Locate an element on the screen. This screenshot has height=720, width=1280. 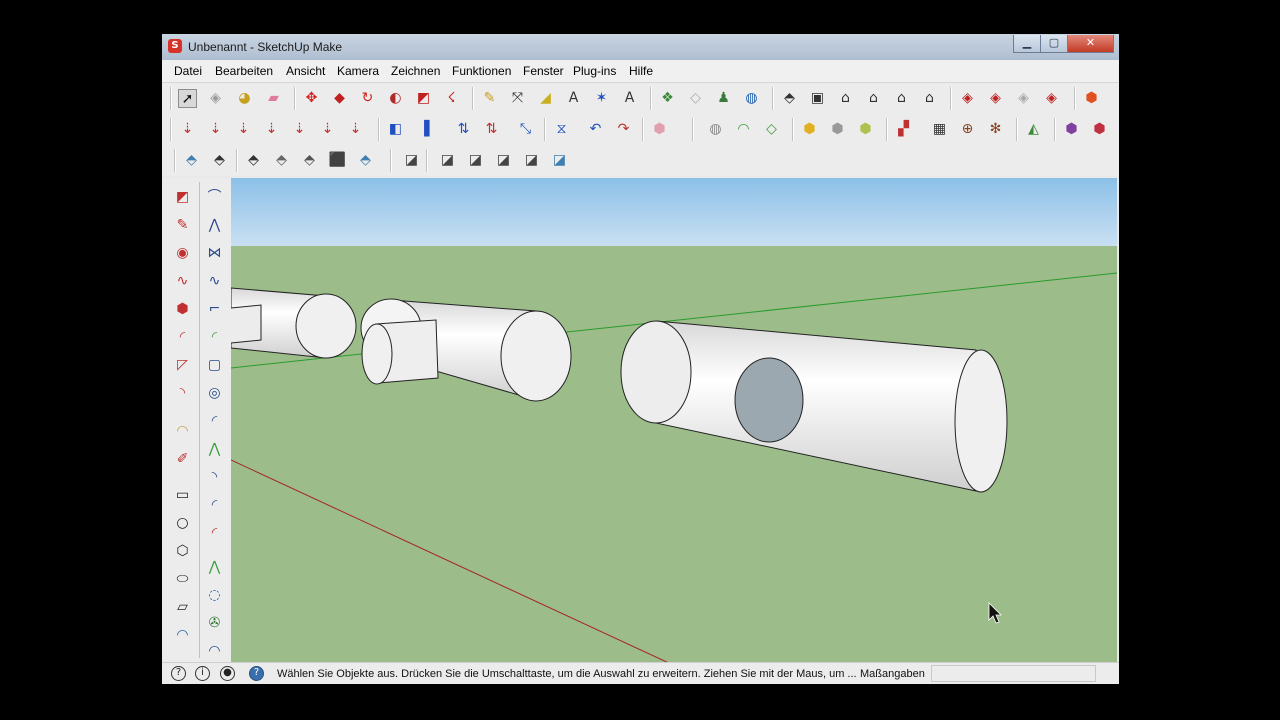
pipe-hexagon-icon: ⬡ is located at coordinates (182, 551).